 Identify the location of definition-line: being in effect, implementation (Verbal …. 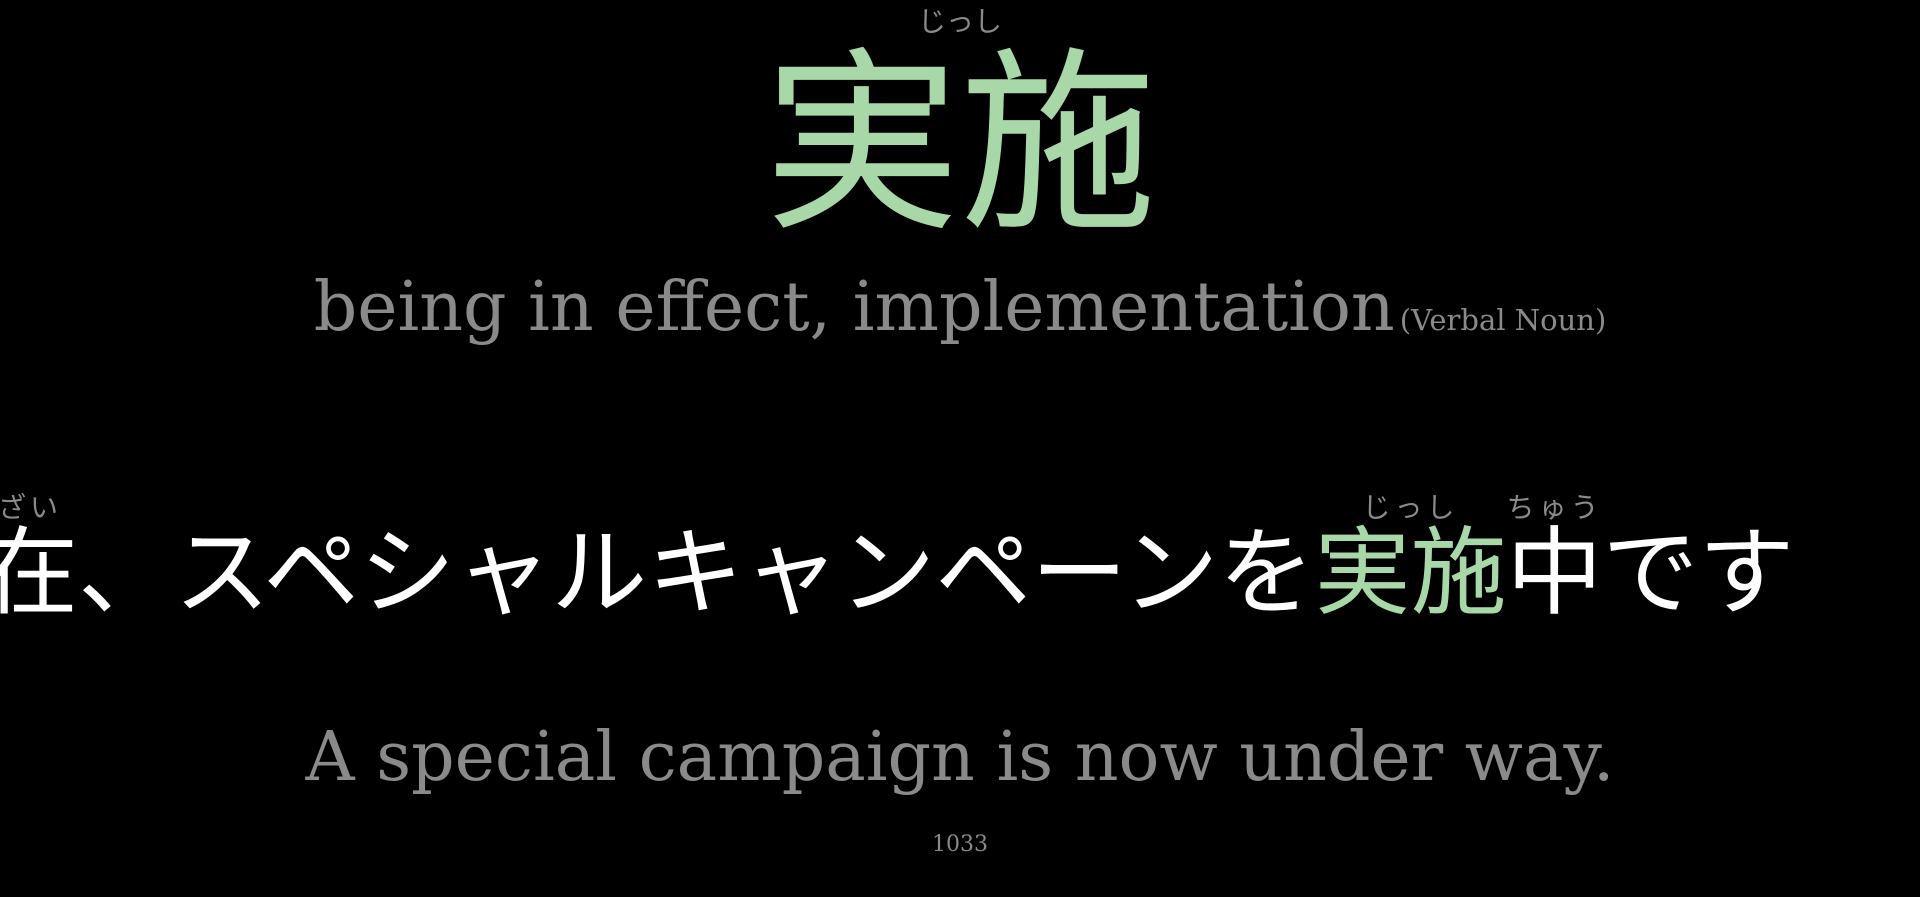
(960, 316).